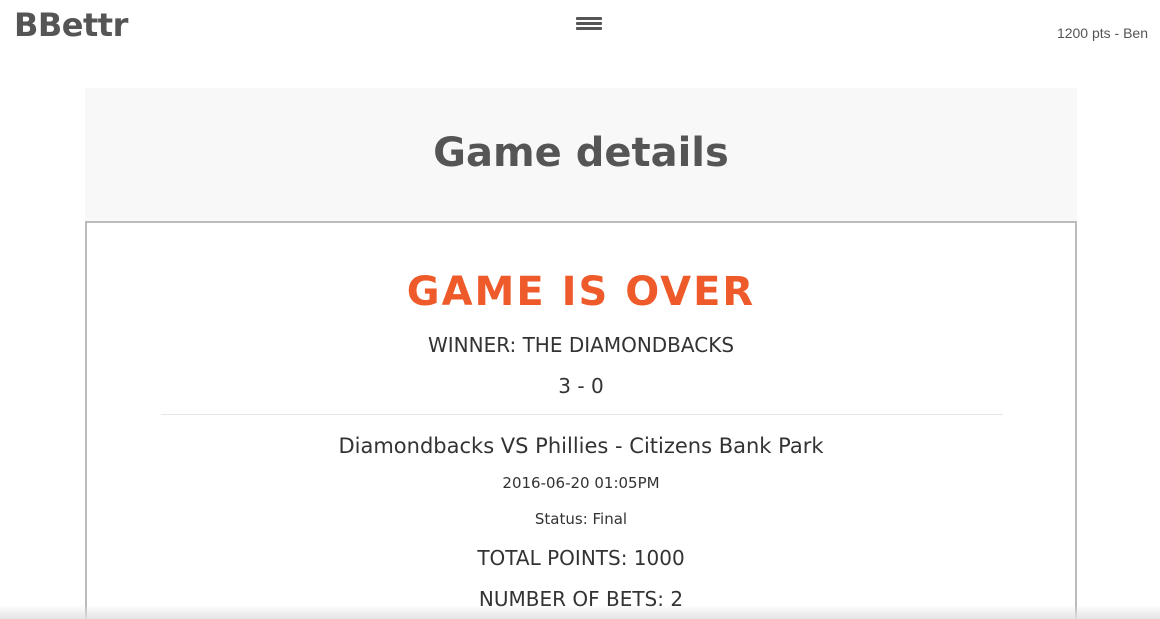 This screenshot has width=1160, height=619. I want to click on menu-button, so click(590, 25).